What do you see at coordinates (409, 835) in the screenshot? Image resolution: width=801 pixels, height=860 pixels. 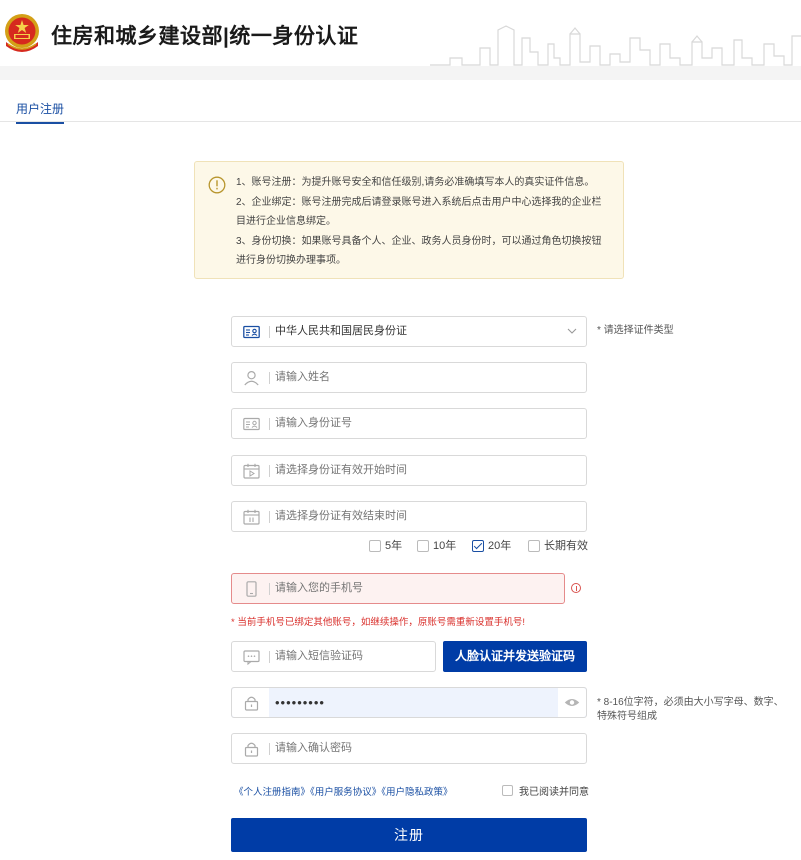 I see `register-button: 注册` at bounding box center [409, 835].